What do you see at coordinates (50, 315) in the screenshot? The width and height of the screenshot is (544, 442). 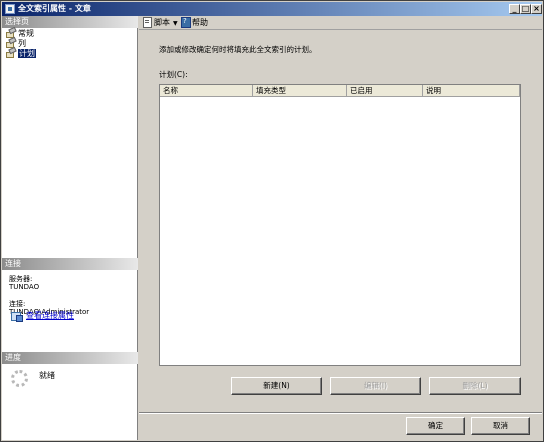 I see `view-connection-properties-link: 查看连接属性` at bounding box center [50, 315].